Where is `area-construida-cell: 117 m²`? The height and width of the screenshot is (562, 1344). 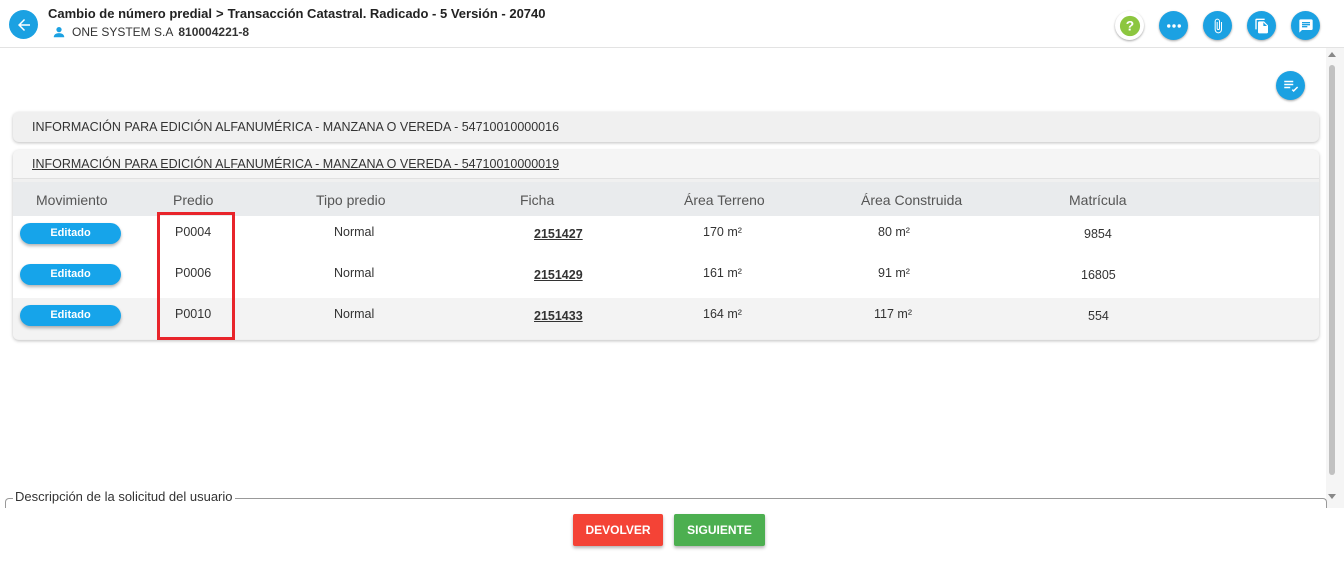 area-construida-cell: 117 m² is located at coordinates (893, 314).